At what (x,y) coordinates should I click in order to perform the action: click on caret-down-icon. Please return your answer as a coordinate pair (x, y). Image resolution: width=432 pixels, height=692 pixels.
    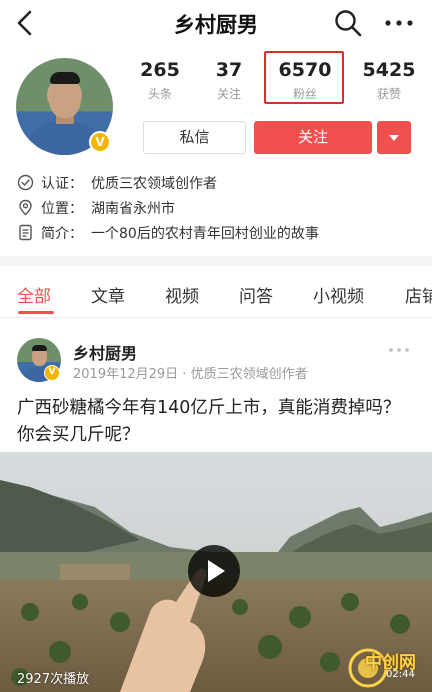
    Looking at the image, I should click on (394, 138).